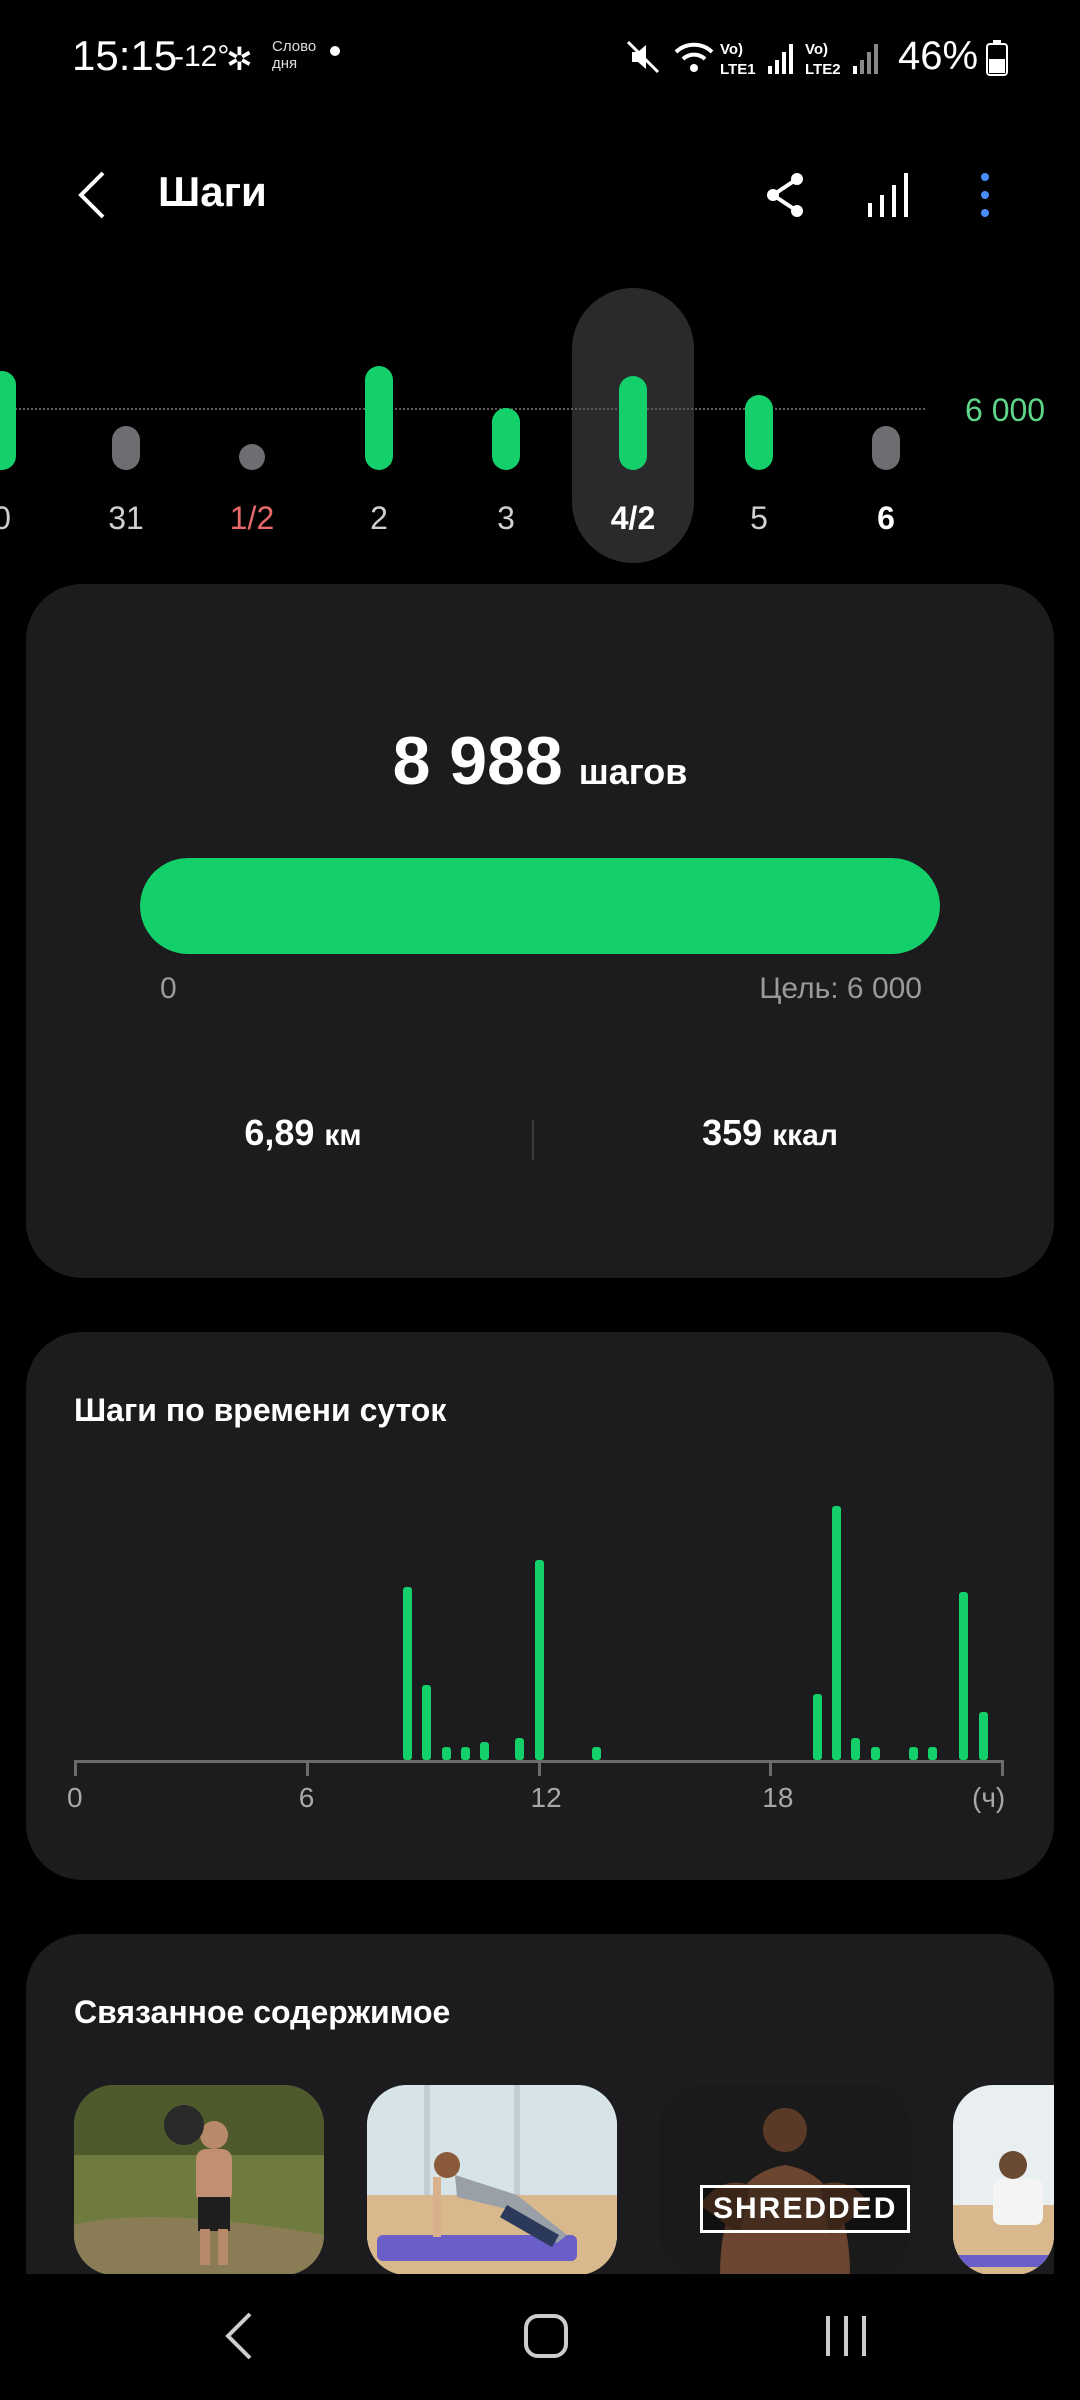  I want to click on steps-progress-fill, so click(540, 906).